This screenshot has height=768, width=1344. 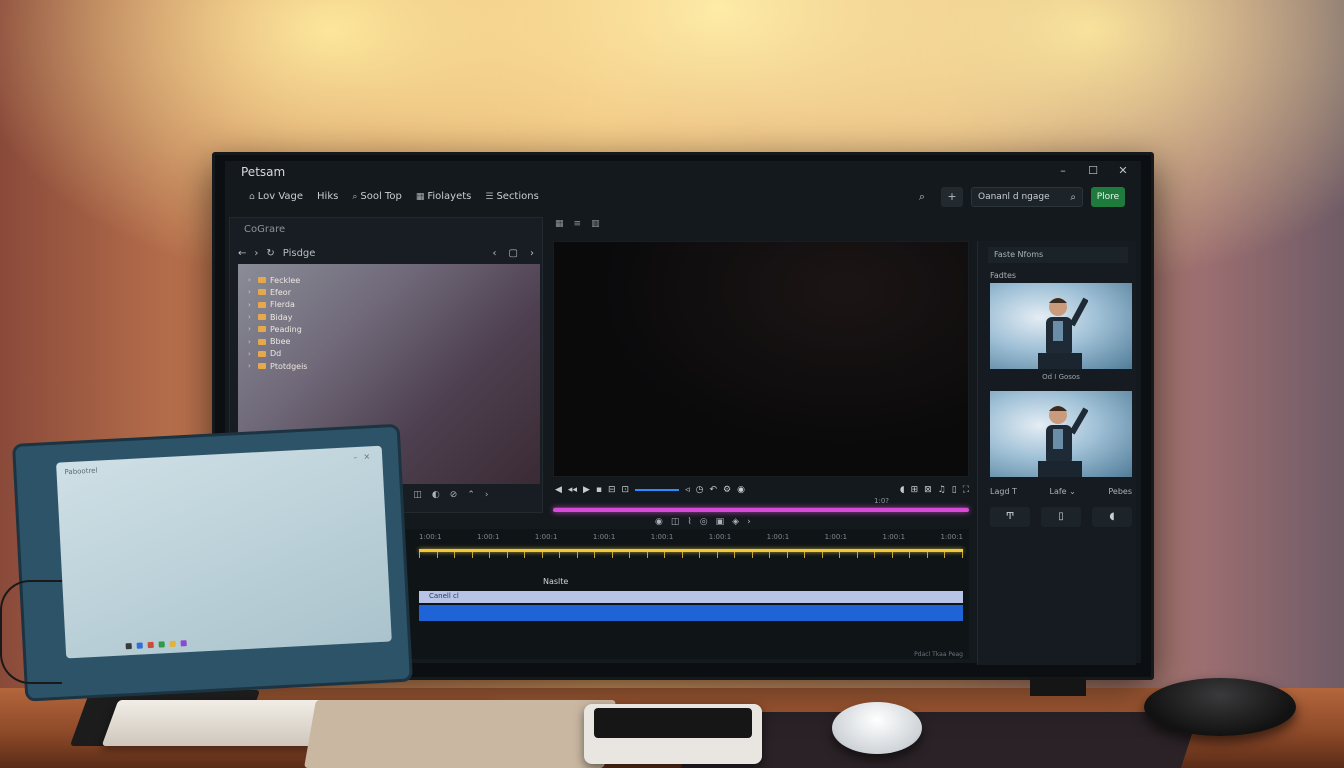 I want to click on laptop-taskbar, so click(x=156, y=645).